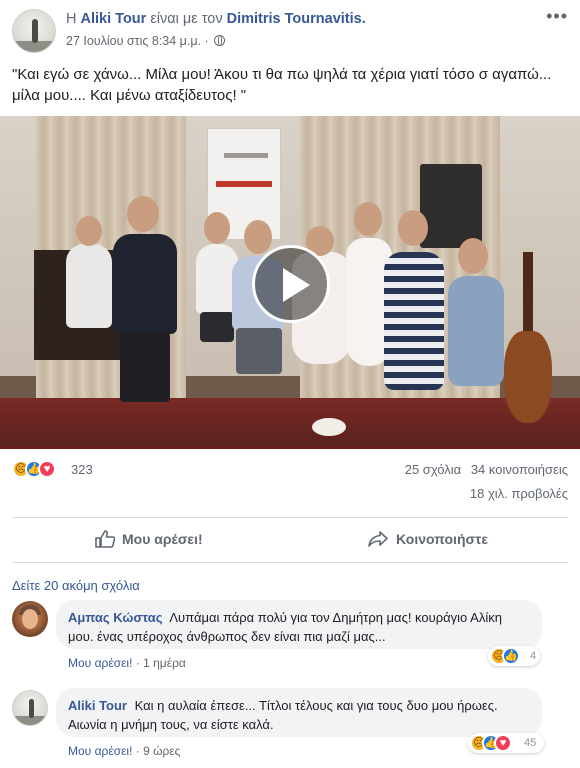 The height and width of the screenshot is (768, 580). I want to click on comment-time: 9 ώρες, so click(161, 751).